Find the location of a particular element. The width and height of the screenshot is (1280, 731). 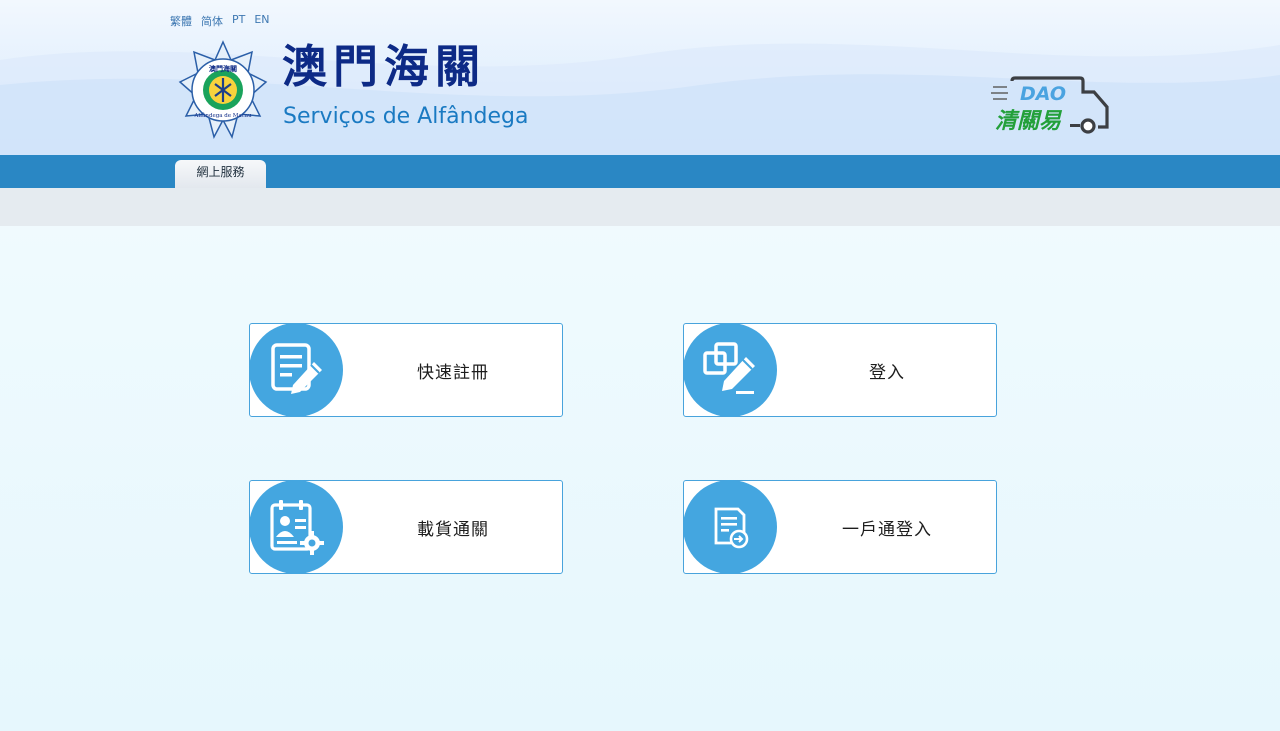

lang-simplified-chinese: 简体 is located at coordinates (212, 21).